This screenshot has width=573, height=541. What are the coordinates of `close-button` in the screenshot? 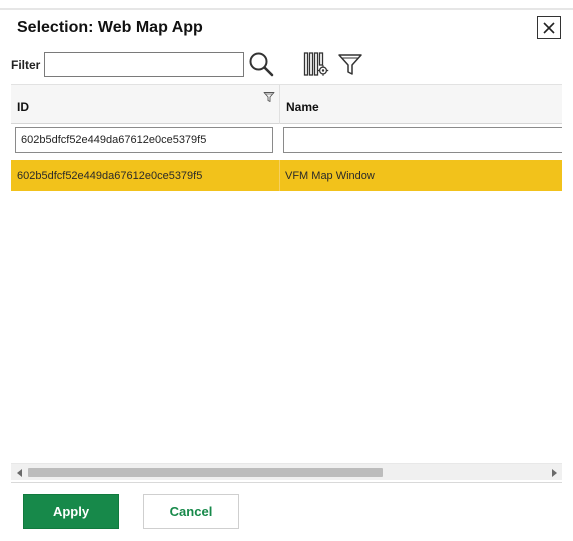 It's located at (549, 27).